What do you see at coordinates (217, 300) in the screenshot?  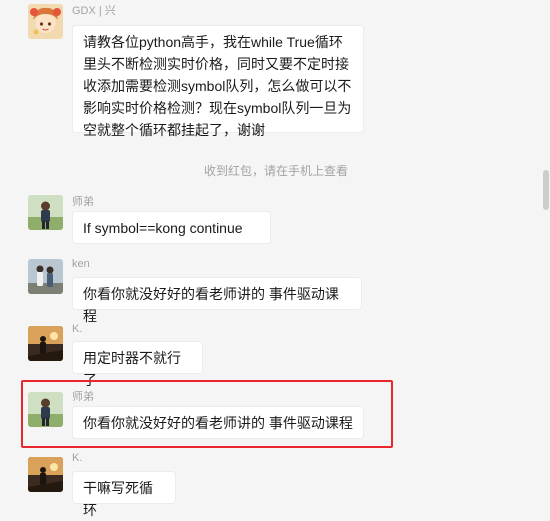 I see `message-bubble: 你看你就没好好的看老师讲的 事件驱动课程` at bounding box center [217, 300].